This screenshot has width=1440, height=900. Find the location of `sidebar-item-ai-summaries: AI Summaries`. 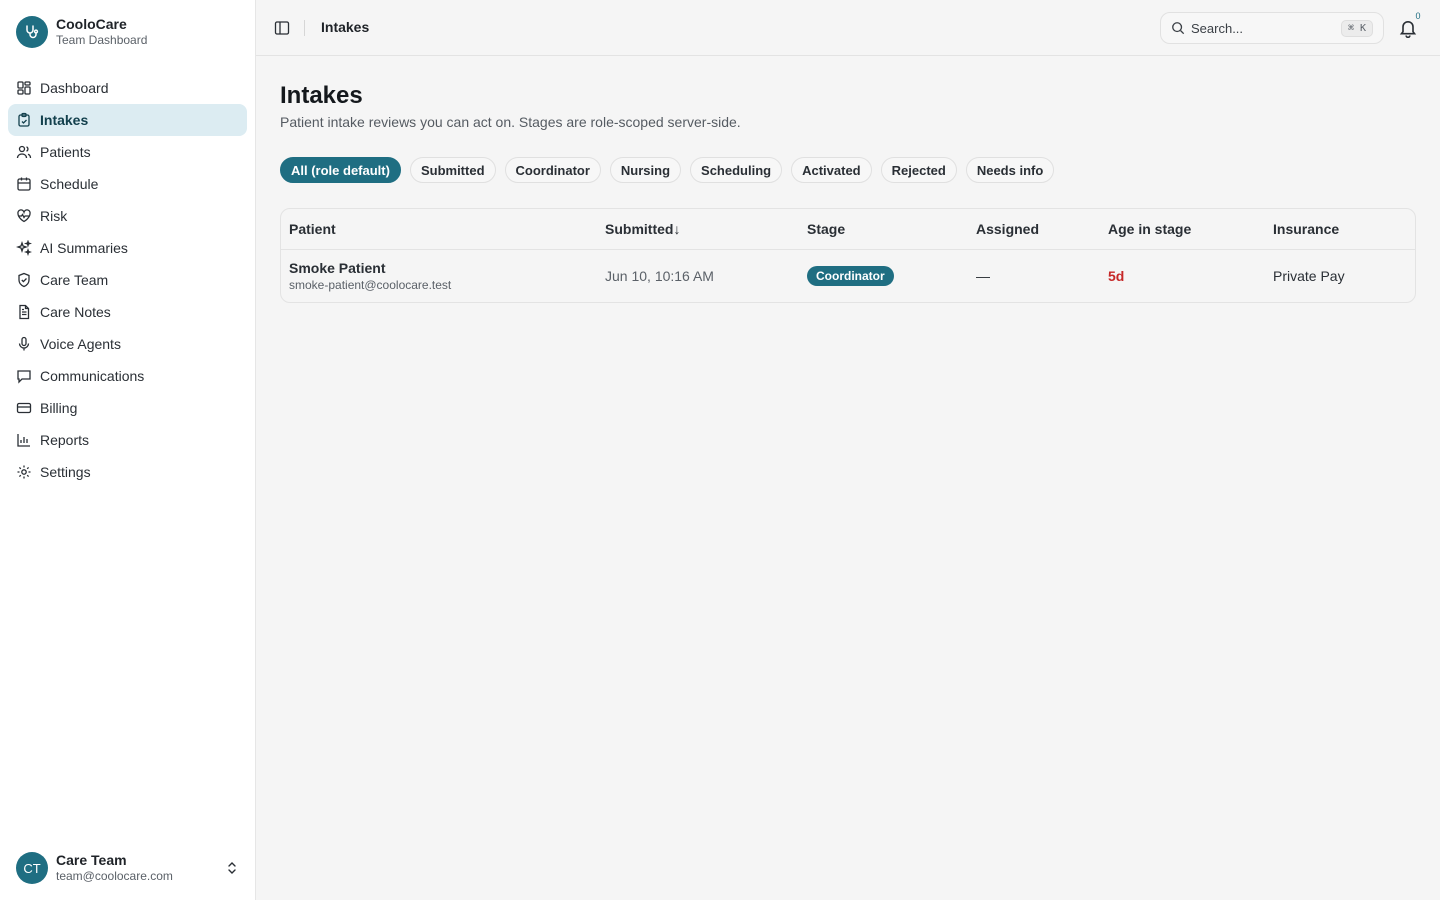

sidebar-item-ai-summaries: AI Summaries is located at coordinates (127, 248).